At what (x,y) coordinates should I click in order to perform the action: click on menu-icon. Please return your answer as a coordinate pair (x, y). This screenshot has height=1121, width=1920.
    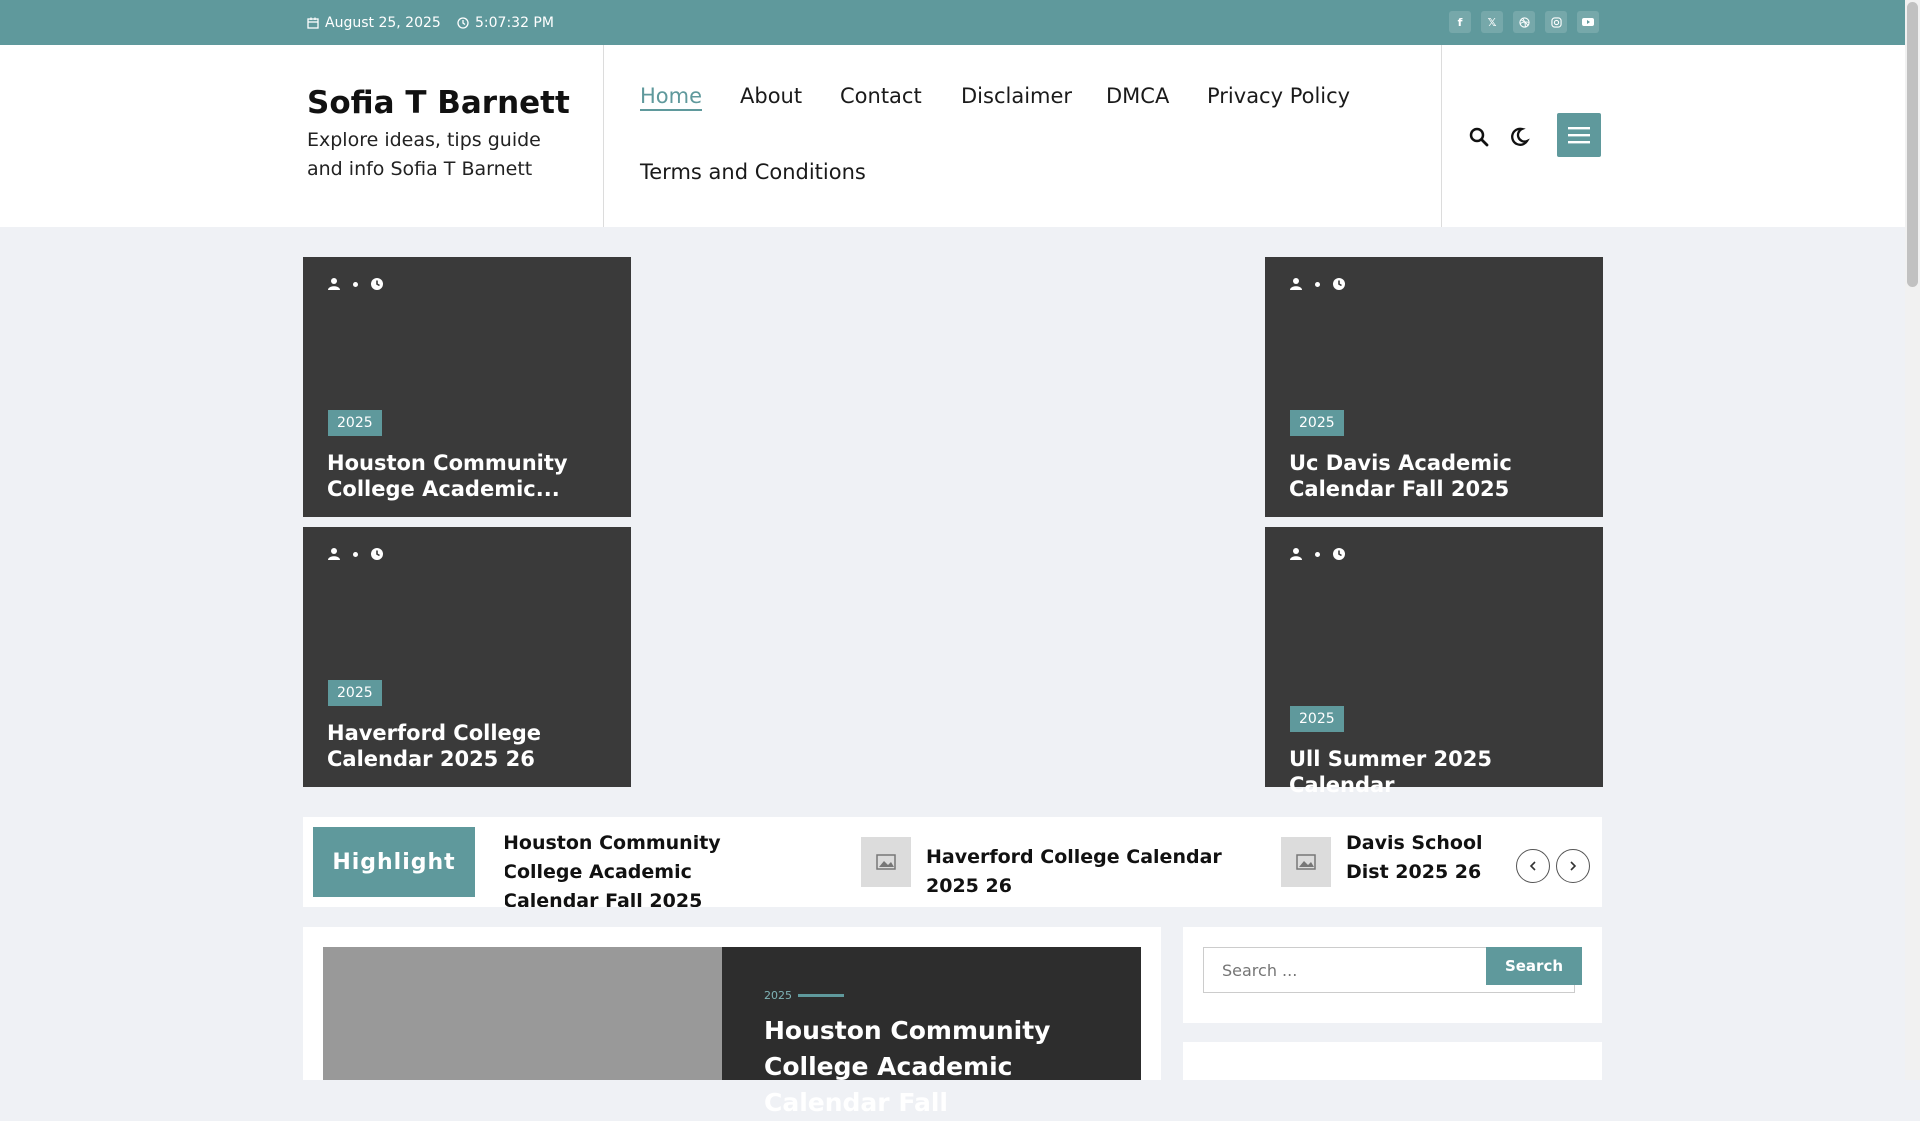
    Looking at the image, I should click on (1579, 135).